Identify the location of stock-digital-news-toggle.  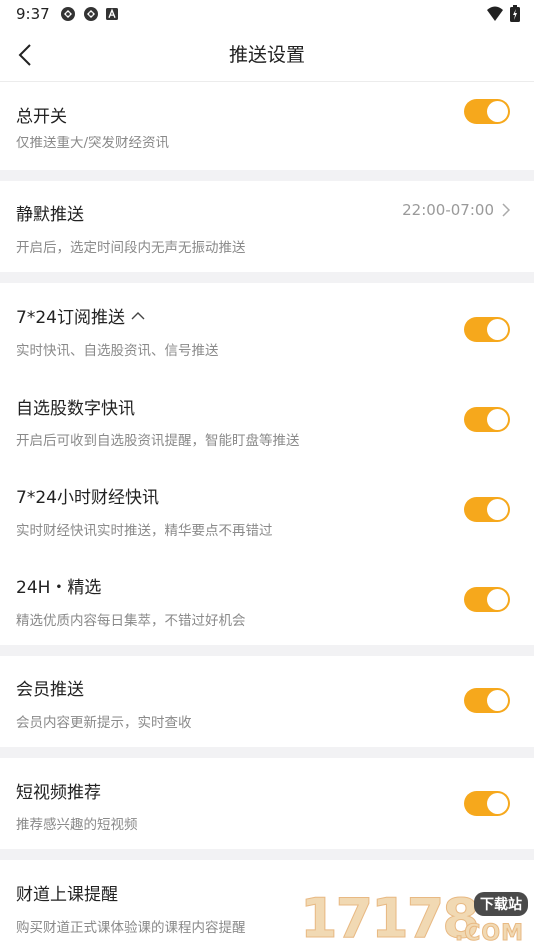
(487, 419).